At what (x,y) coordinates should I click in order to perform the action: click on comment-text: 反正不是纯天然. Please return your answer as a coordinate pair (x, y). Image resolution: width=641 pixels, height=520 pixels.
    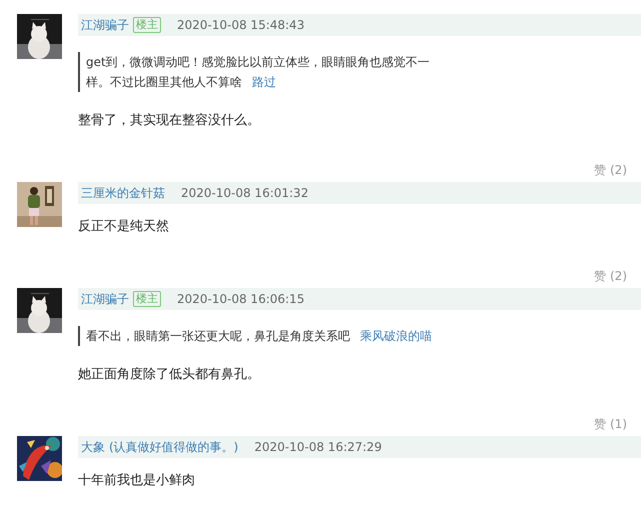
    Looking at the image, I should click on (124, 227).